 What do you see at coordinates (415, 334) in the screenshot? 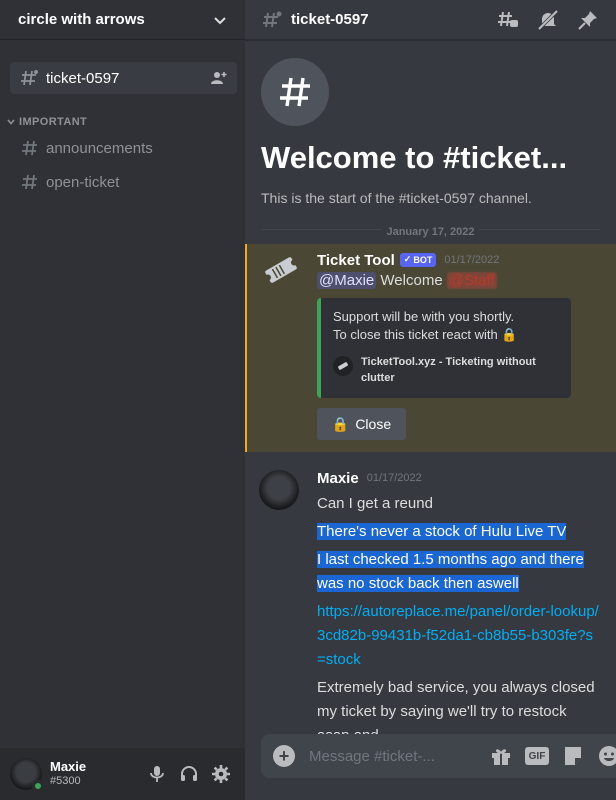
I see `embed-text: To close this ticket react with` at bounding box center [415, 334].